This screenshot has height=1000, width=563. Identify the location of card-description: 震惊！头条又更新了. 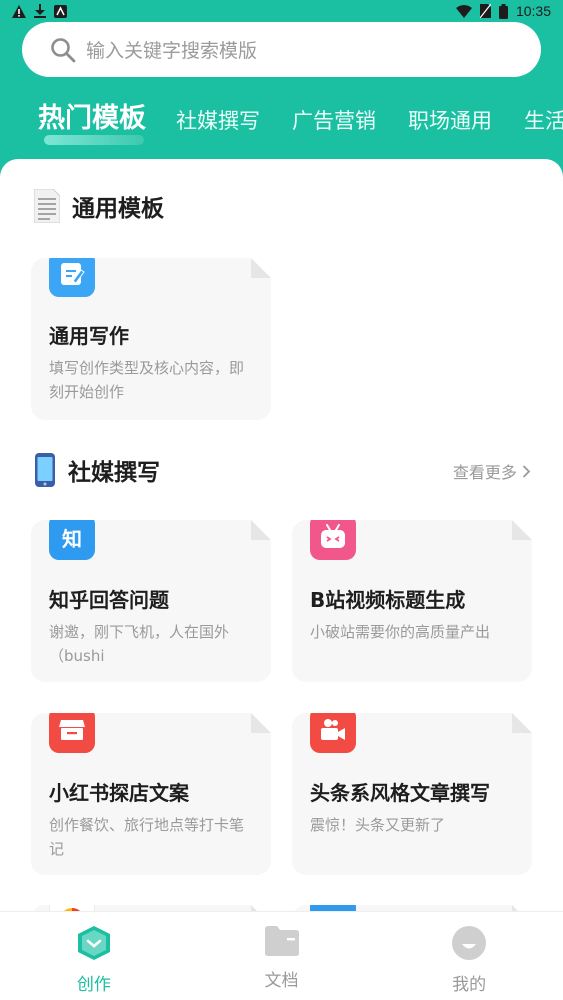
(378, 825).